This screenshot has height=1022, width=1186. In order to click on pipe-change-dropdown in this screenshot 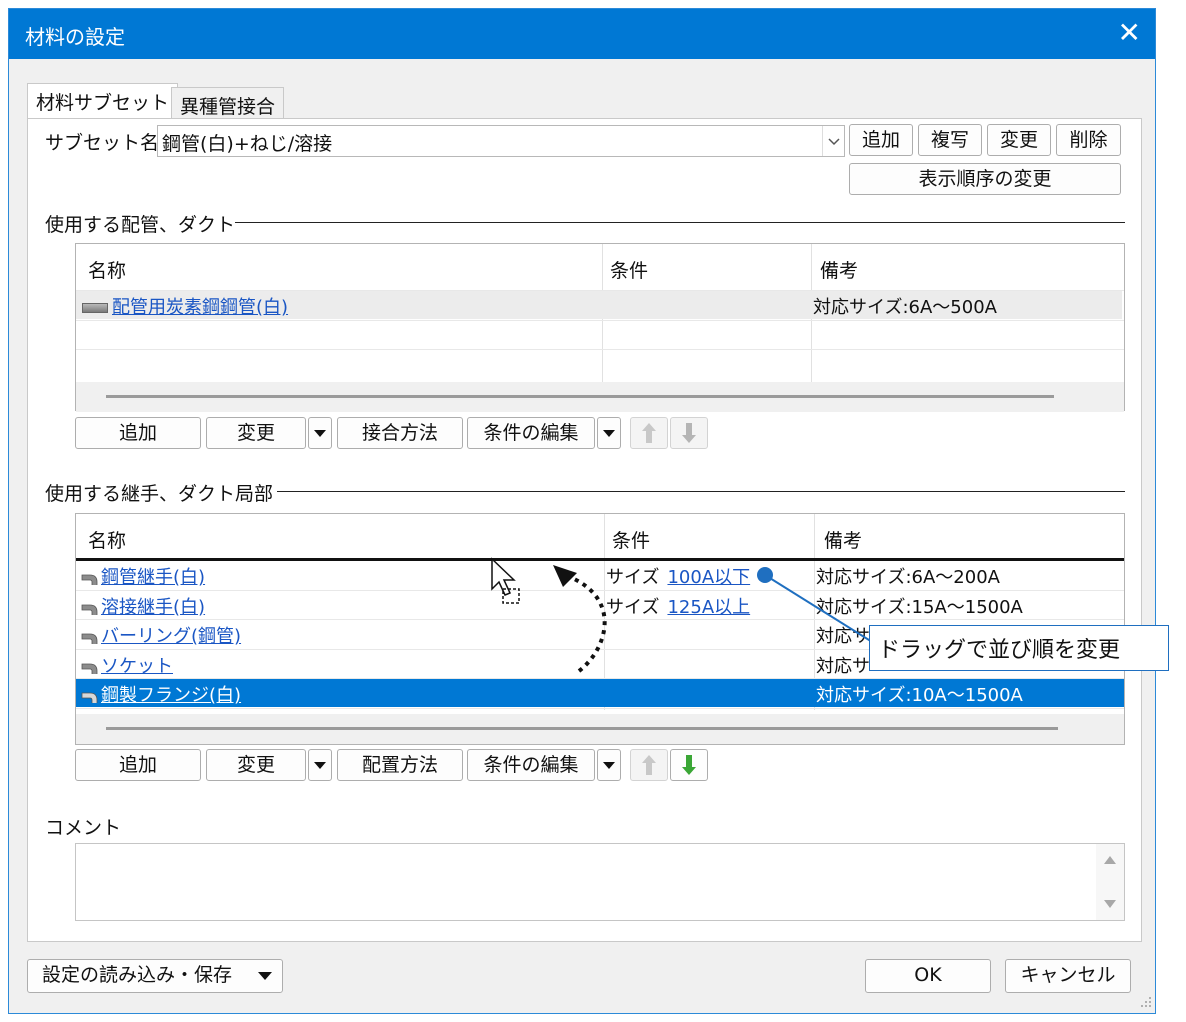, I will do `click(320, 433)`.